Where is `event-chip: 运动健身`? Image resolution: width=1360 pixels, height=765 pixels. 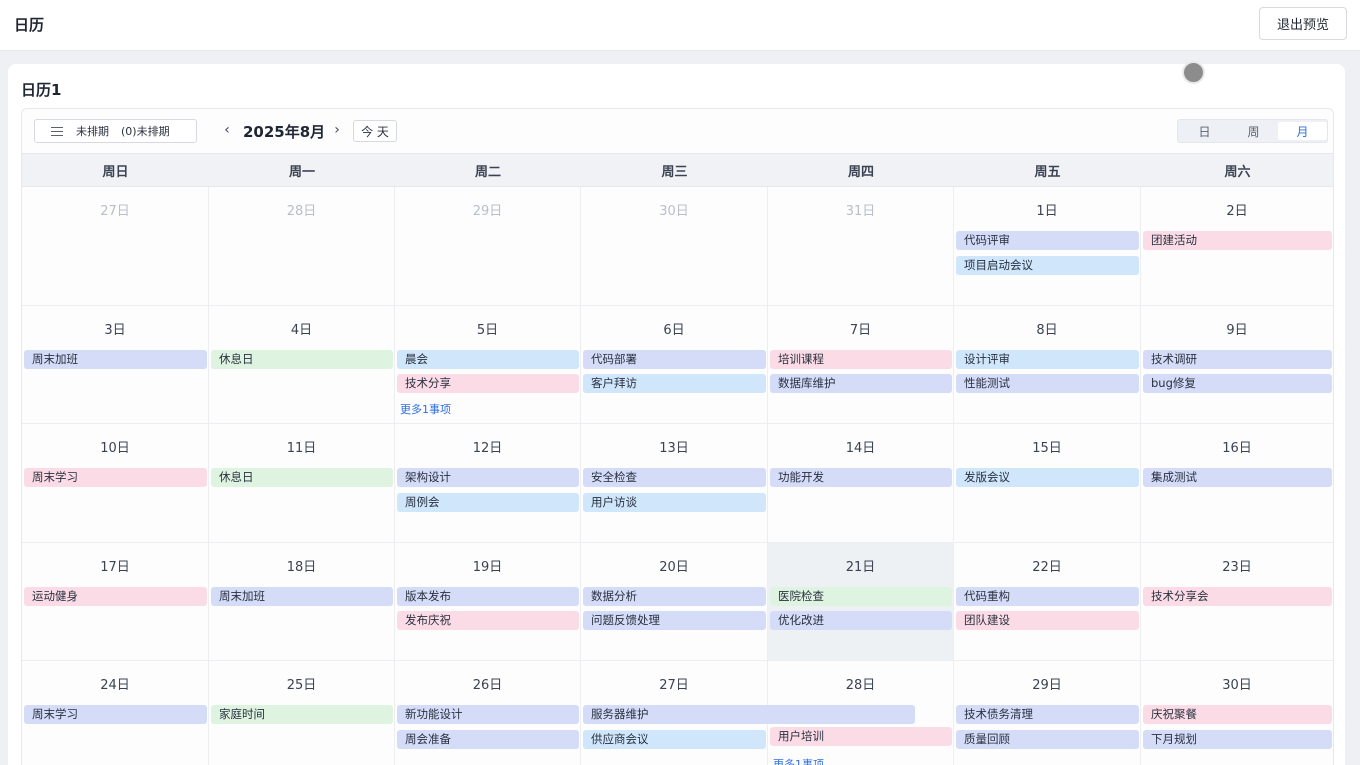 event-chip: 运动健身 is located at coordinates (115, 596).